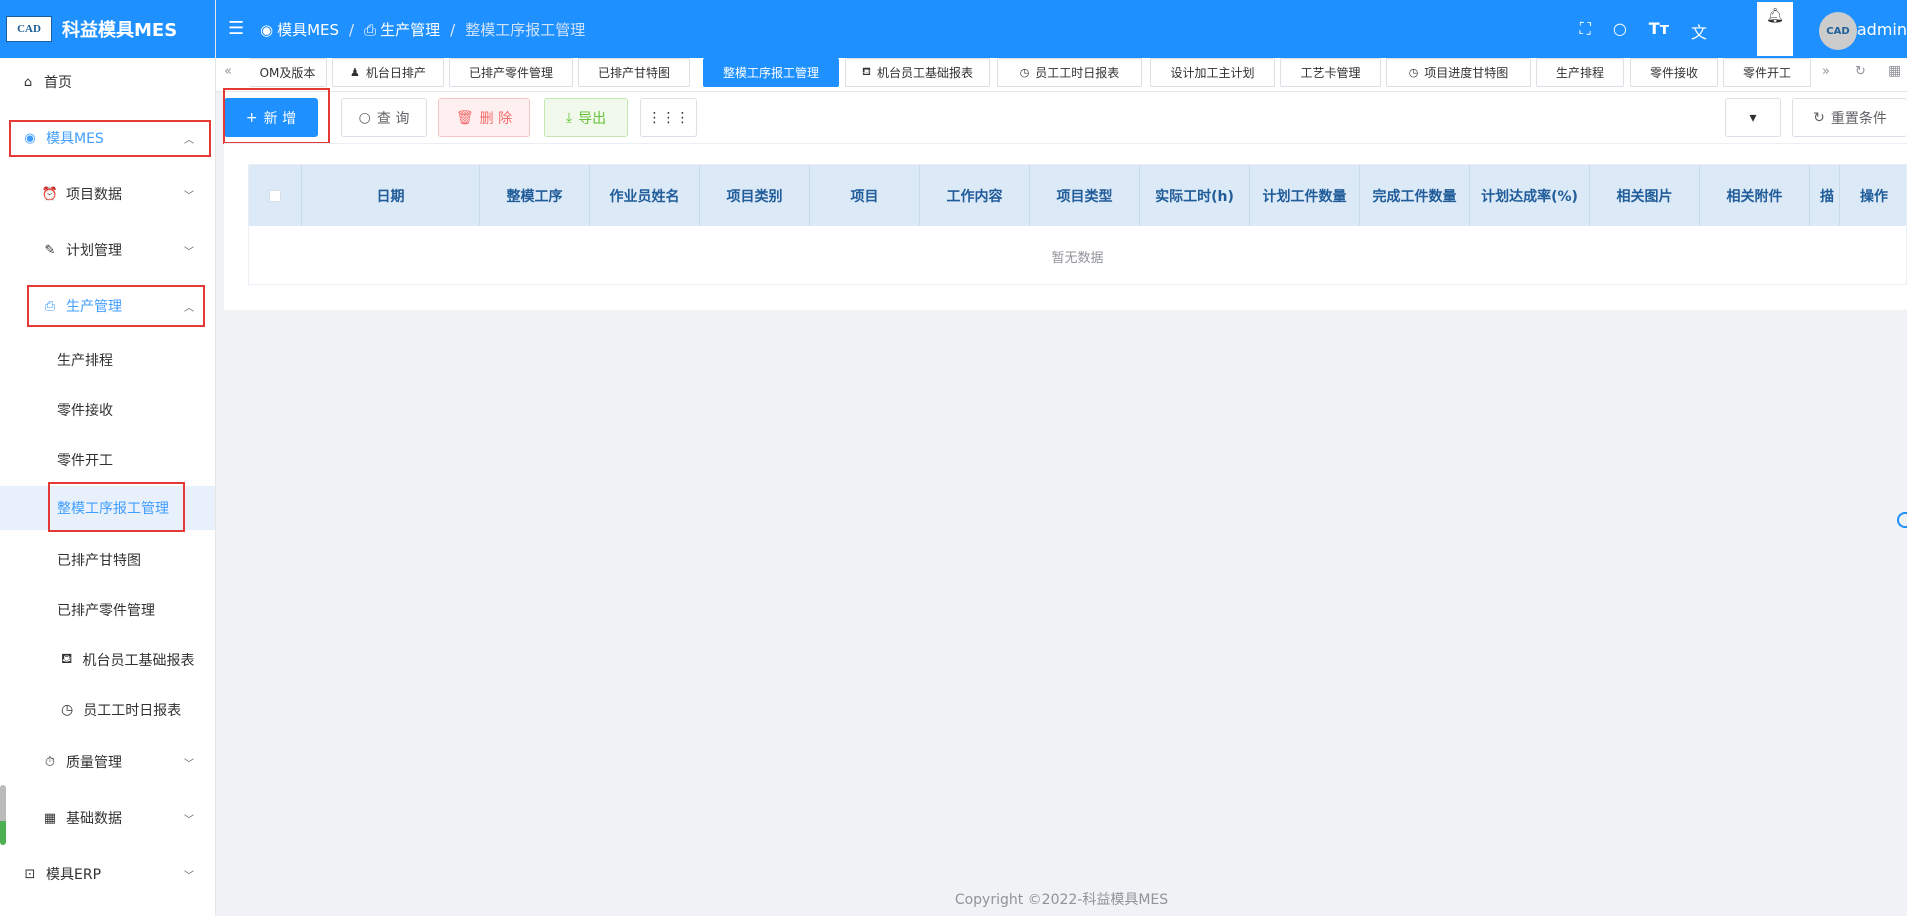 Image resolution: width=1907 pixels, height=916 pixels. I want to click on tab-scheduling: 生产排程, so click(1580, 72).